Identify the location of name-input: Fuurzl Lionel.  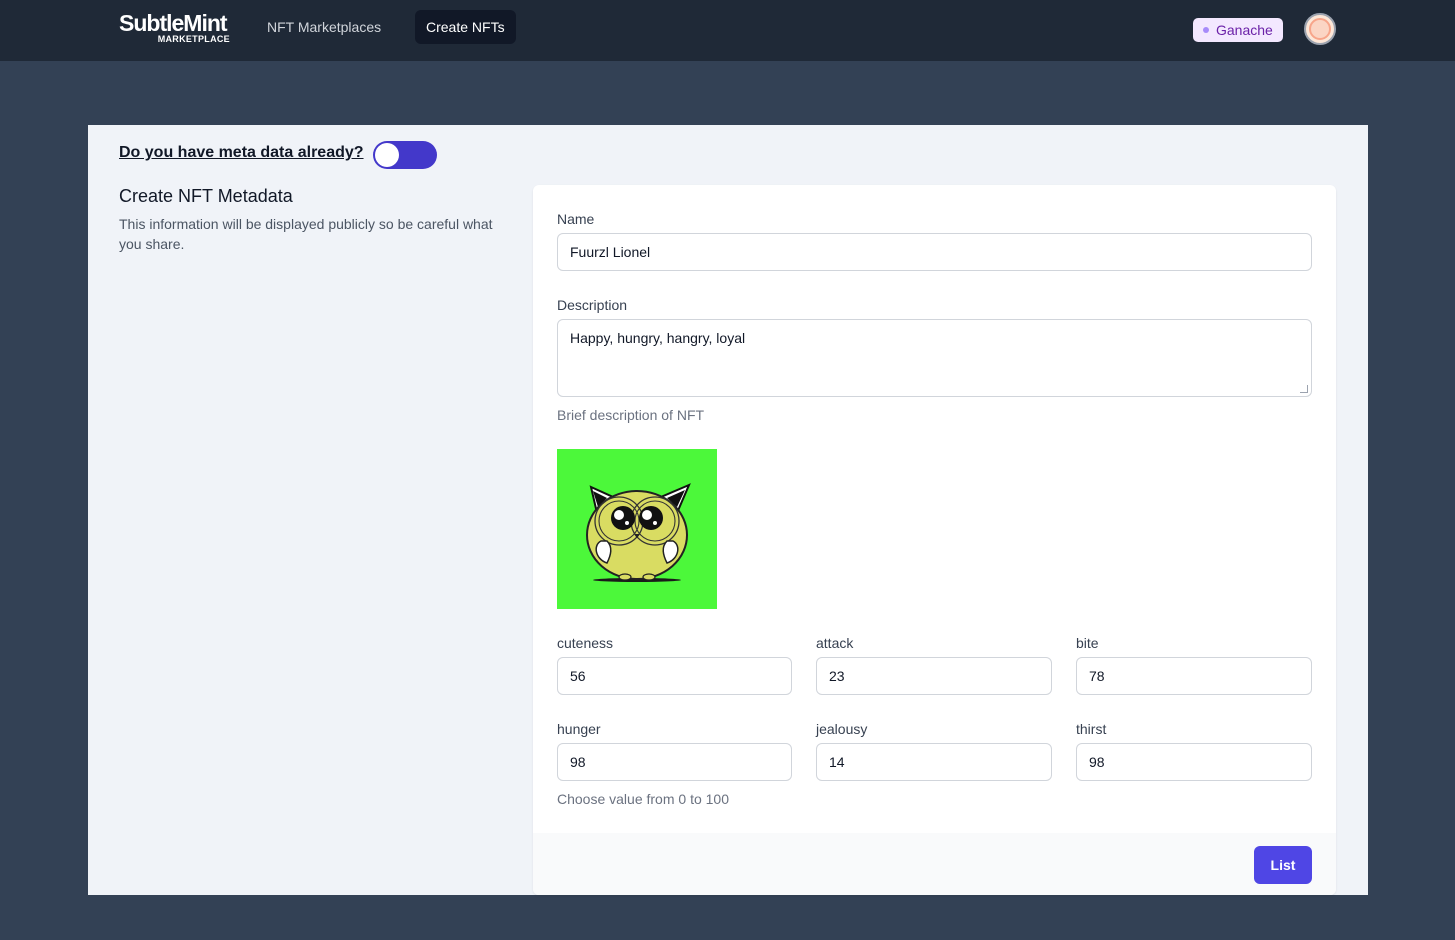
(934, 252).